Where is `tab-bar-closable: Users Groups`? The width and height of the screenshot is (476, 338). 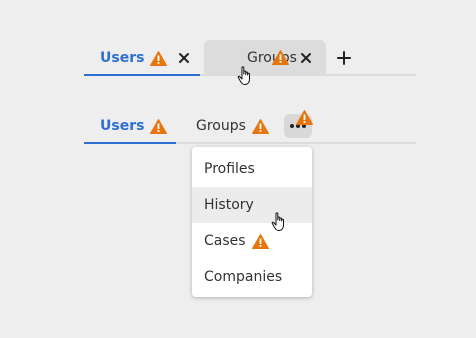
tab-bar-closable: Users Groups is located at coordinates (250, 58).